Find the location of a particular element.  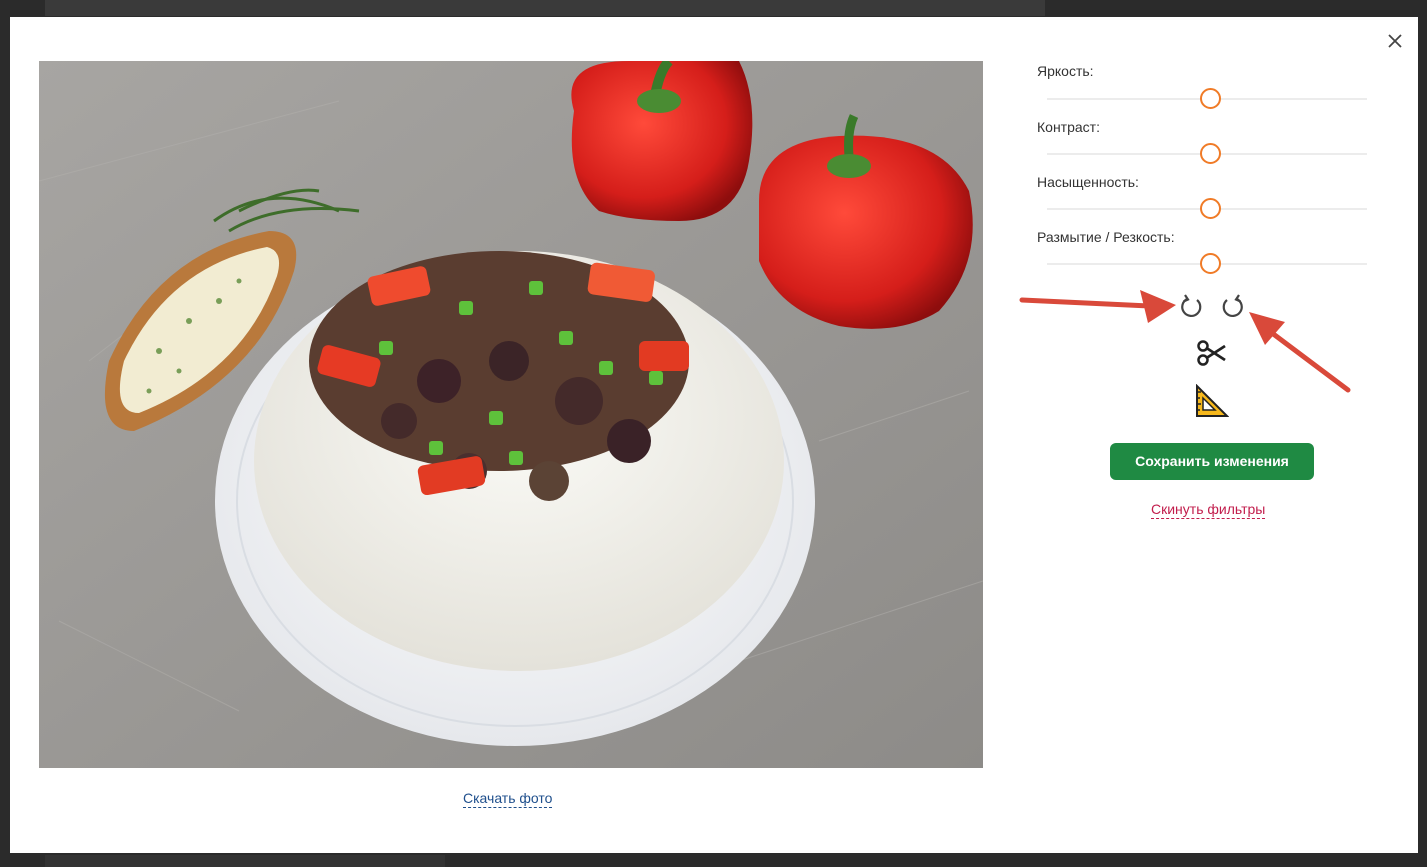

rotate-counterclockwise-icon is located at coordinates (1232, 306).